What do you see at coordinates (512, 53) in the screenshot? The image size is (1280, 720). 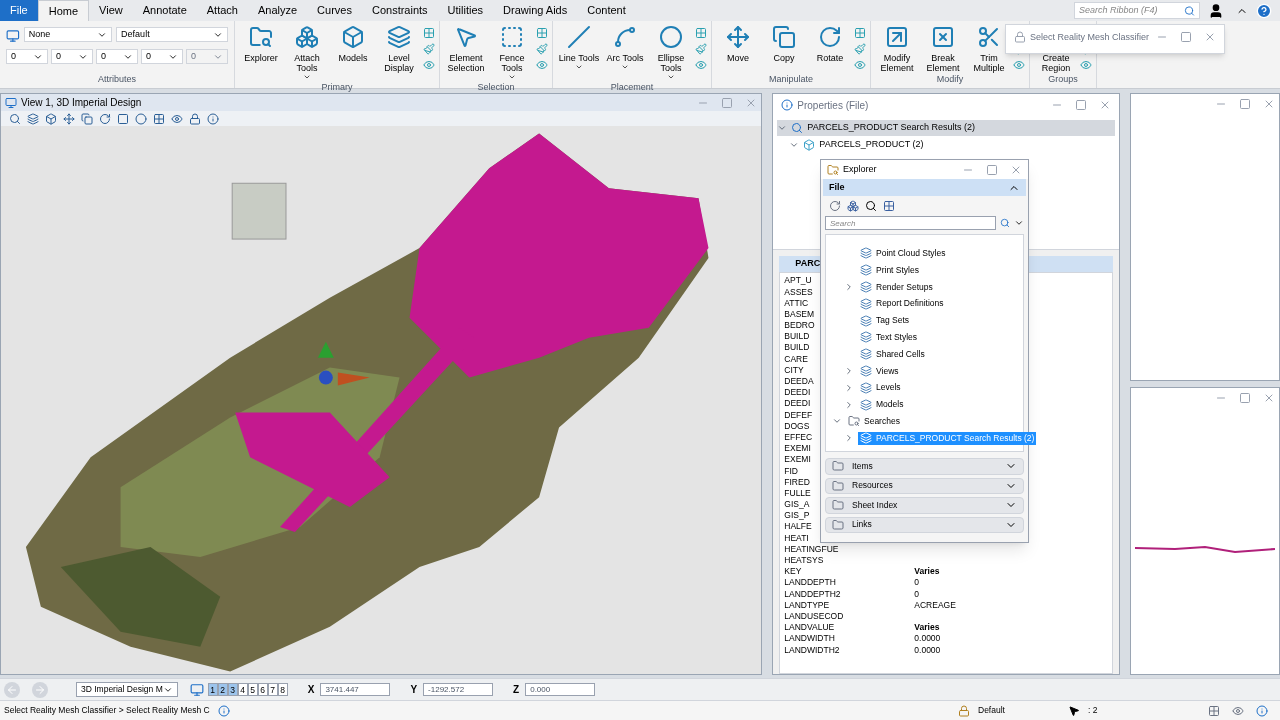 I see `ribbon-button: Fence Tools` at bounding box center [512, 53].